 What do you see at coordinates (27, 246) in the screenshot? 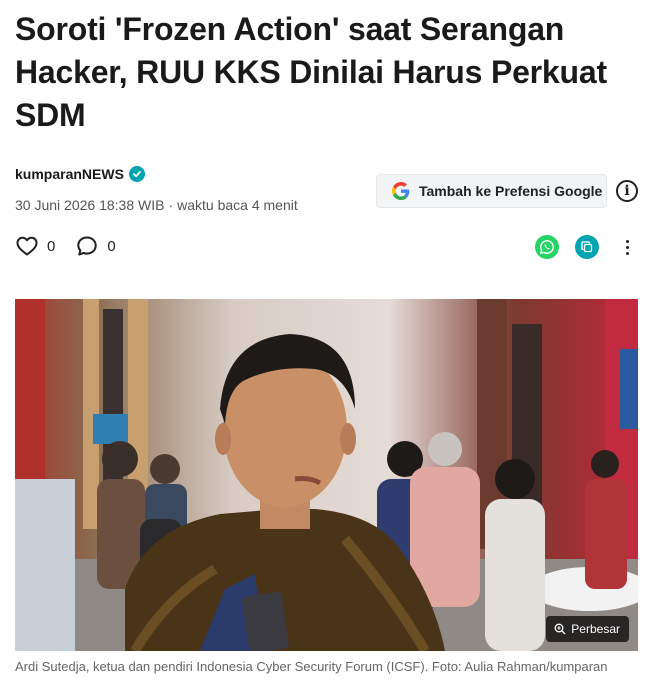
I see `heart-icon` at bounding box center [27, 246].